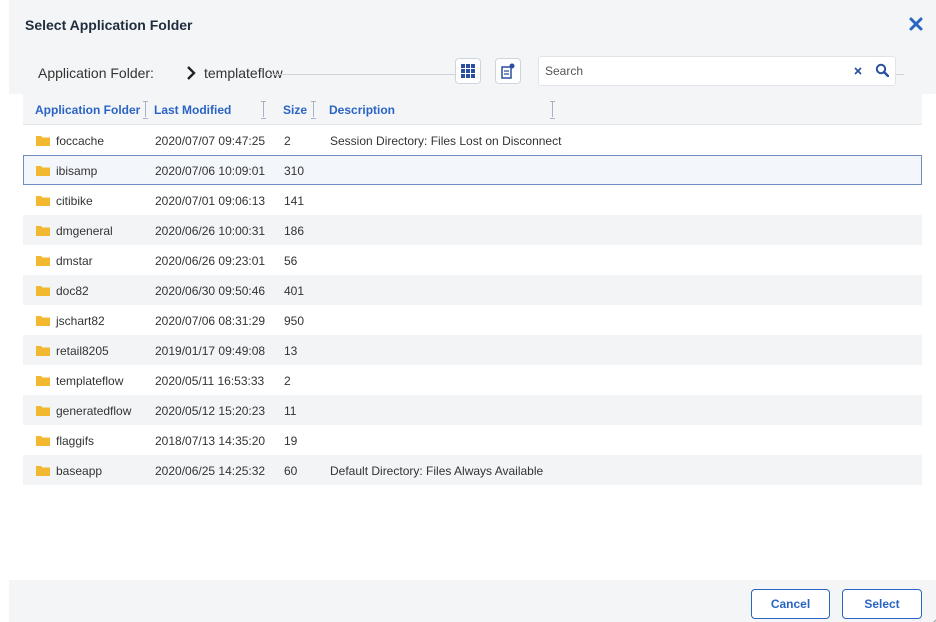  I want to click on dialog-title: Select Application Folder, so click(109, 25).